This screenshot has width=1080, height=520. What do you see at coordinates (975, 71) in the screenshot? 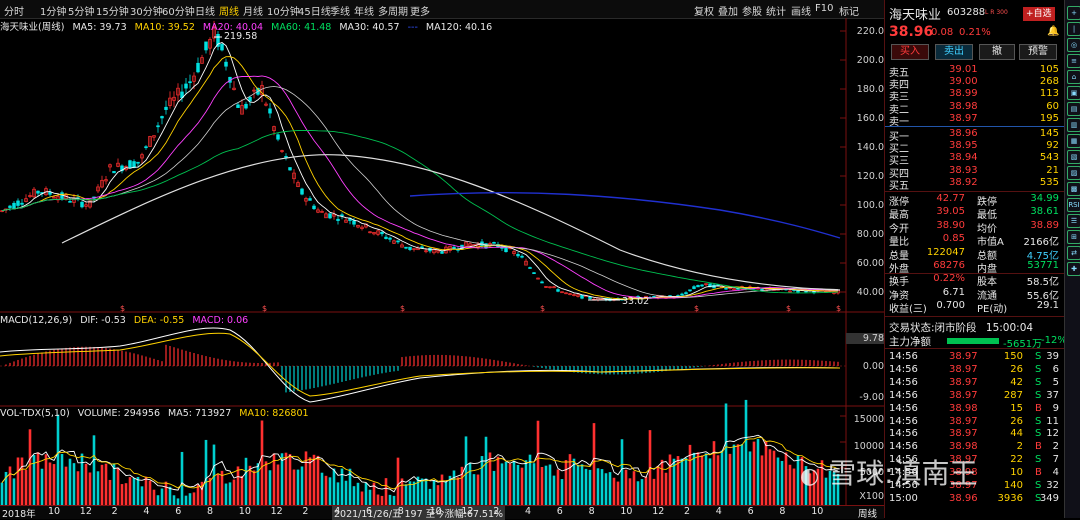
I see `ask-row: 卖五 39.01 105` at bounding box center [975, 71].